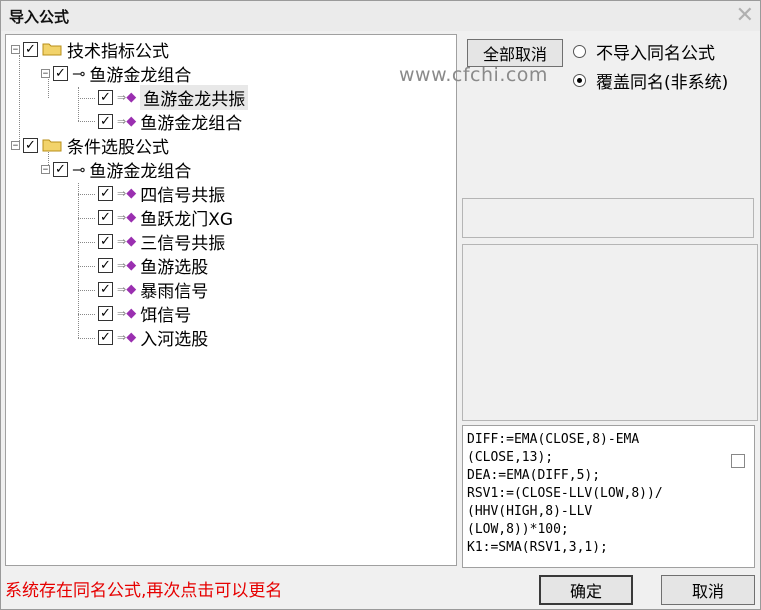 The height and width of the screenshot is (610, 761). I want to click on tree-formula-item: ✓ ⇒◆ 四信号共振, so click(162, 194).